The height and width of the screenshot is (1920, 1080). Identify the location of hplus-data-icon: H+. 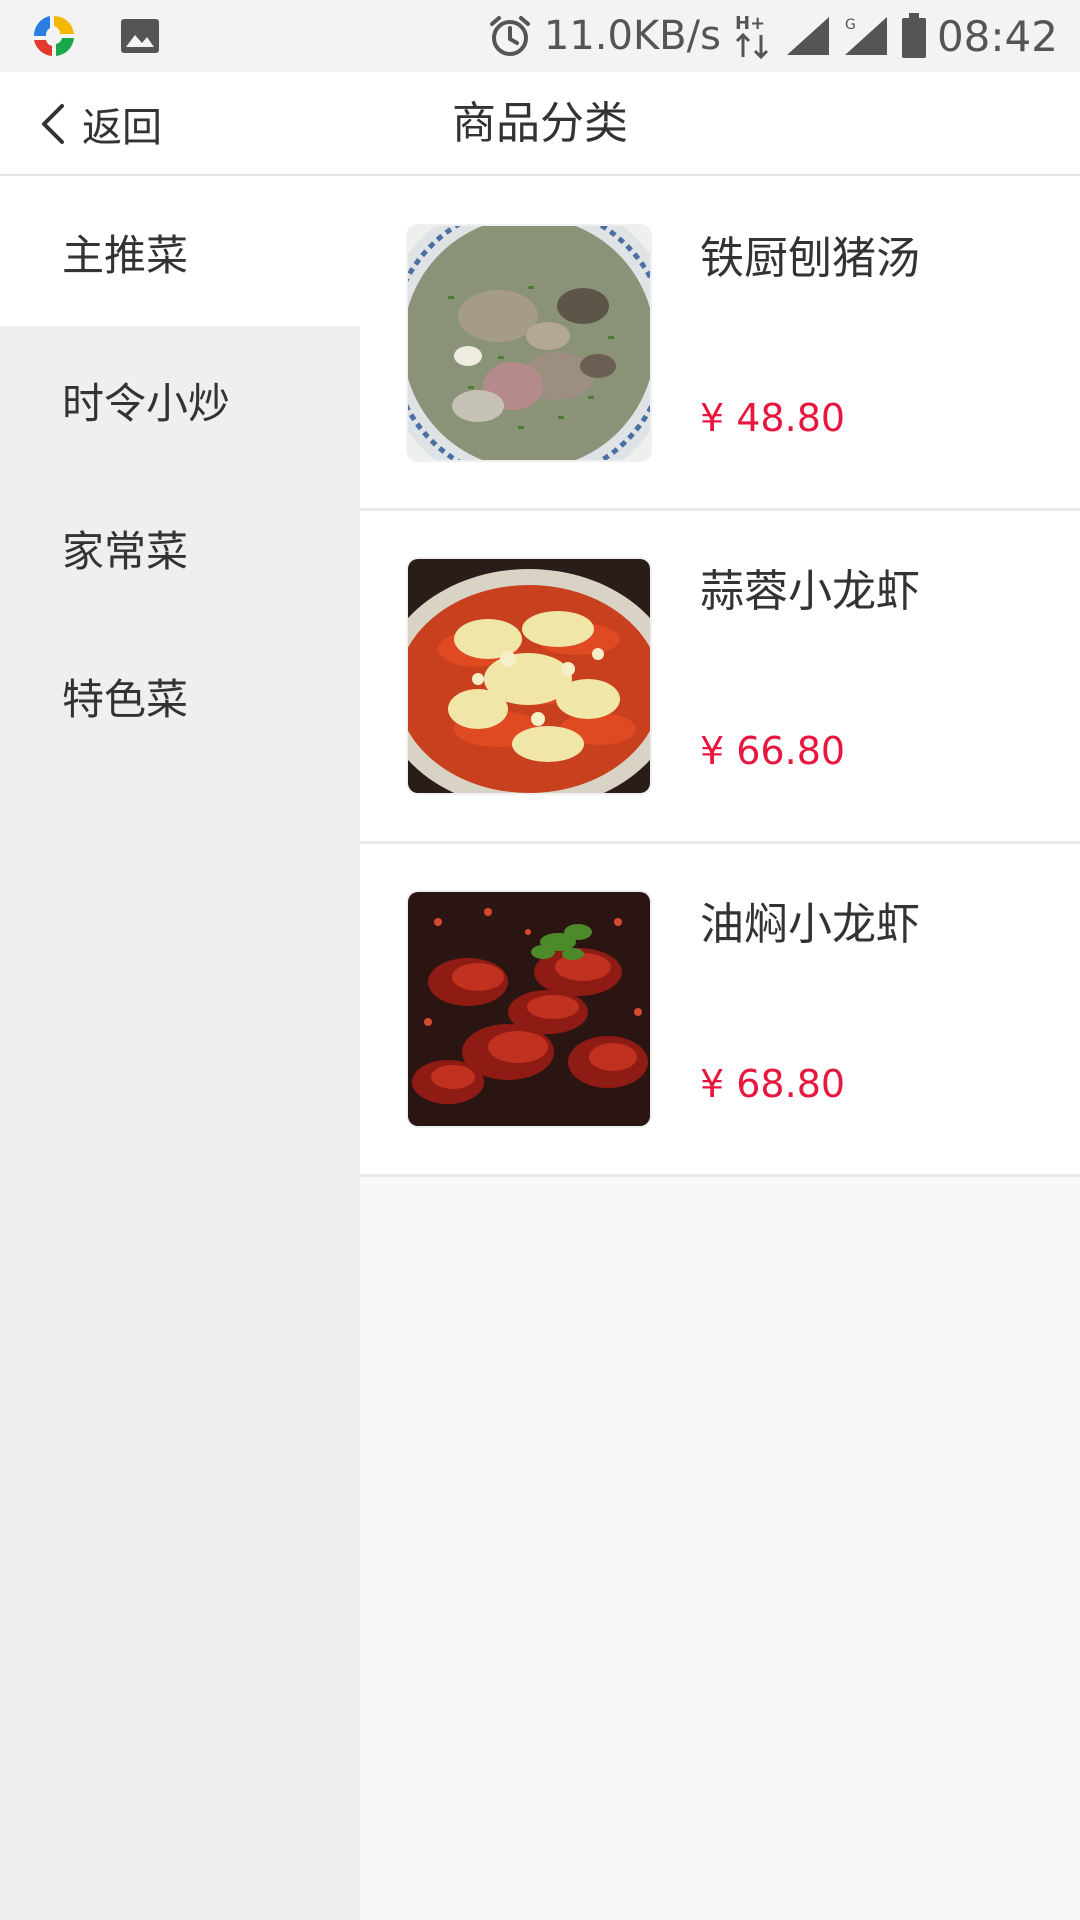
(752, 36).